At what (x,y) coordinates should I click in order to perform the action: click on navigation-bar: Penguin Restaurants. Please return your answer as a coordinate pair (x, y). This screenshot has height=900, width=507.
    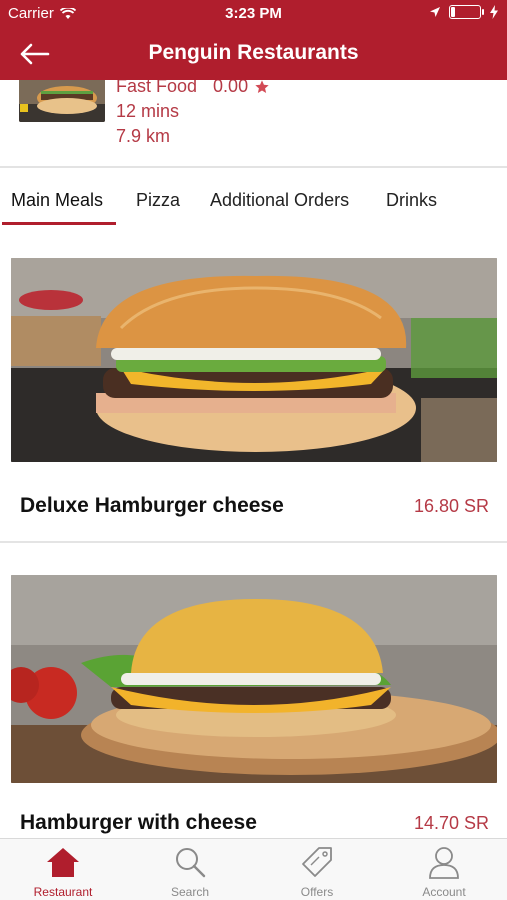
    Looking at the image, I should click on (253, 54).